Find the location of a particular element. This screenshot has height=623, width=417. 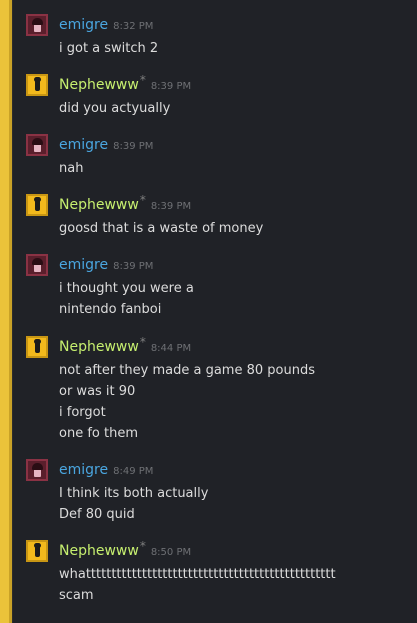

message-body: nah is located at coordinates (233, 168).